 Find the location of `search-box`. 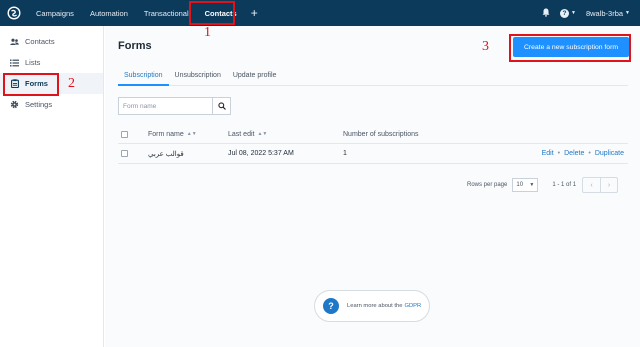

search-box is located at coordinates (174, 106).